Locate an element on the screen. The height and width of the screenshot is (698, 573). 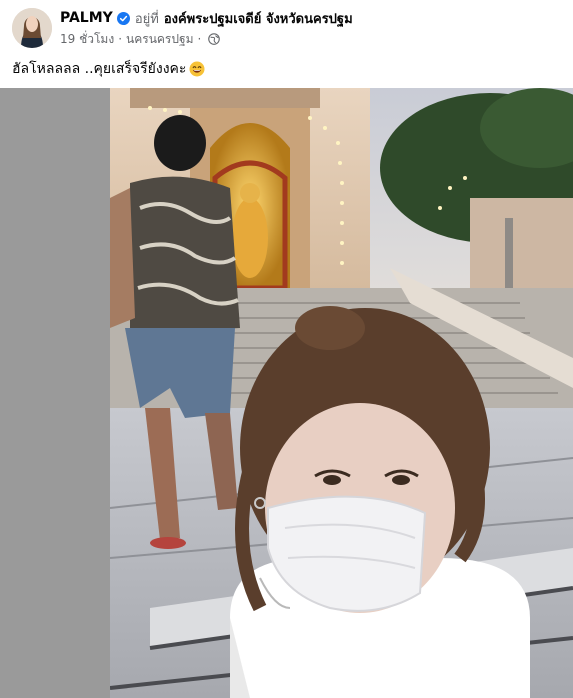
author-name: PALMY is located at coordinates (86, 18).